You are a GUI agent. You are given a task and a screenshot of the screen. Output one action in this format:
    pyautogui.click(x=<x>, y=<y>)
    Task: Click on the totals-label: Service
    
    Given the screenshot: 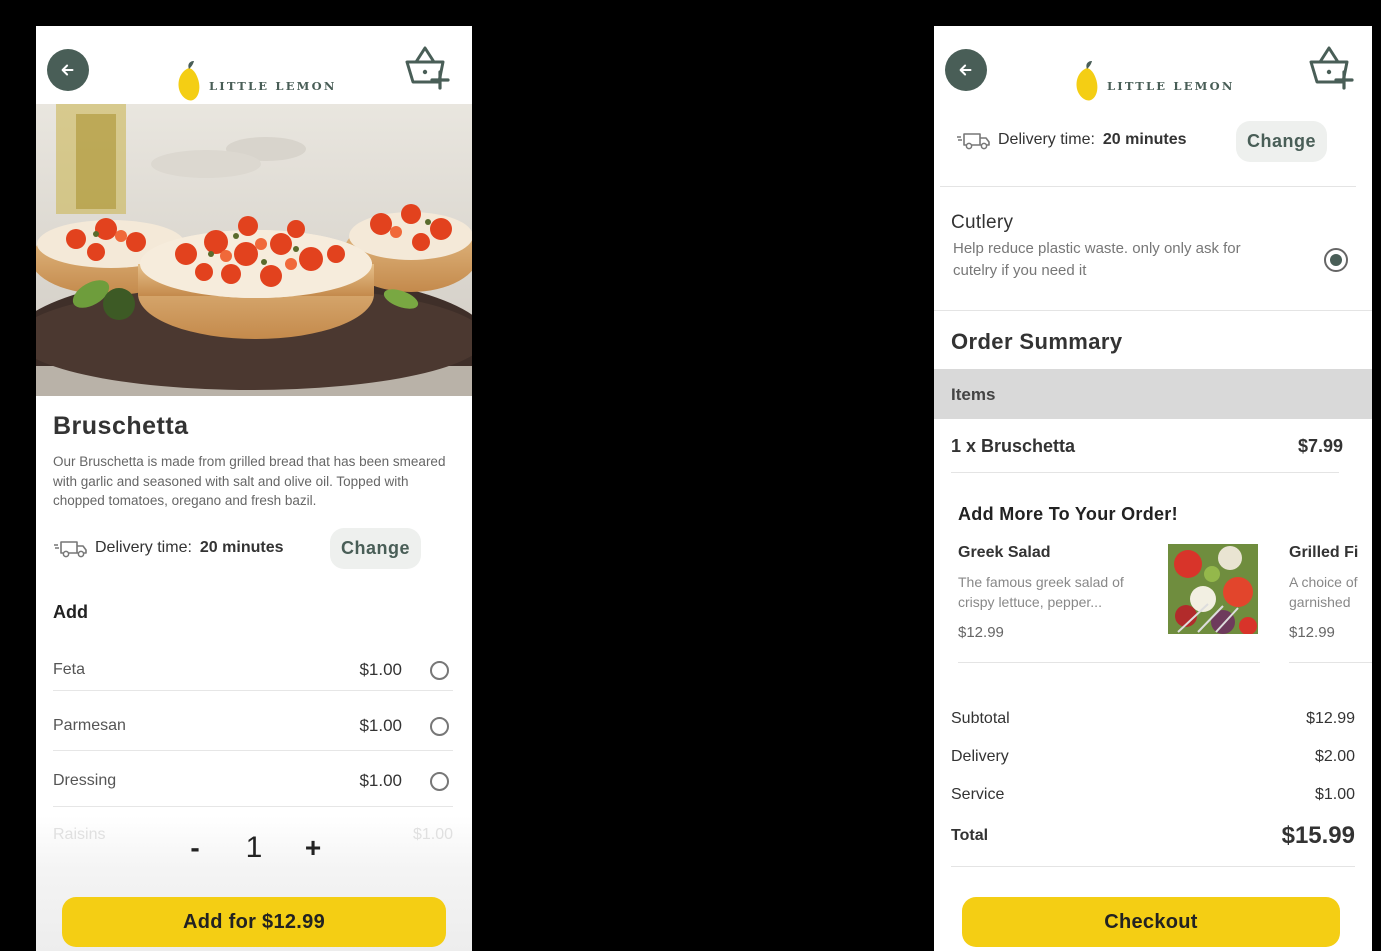 What is the action you would take?
    pyautogui.click(x=978, y=794)
    